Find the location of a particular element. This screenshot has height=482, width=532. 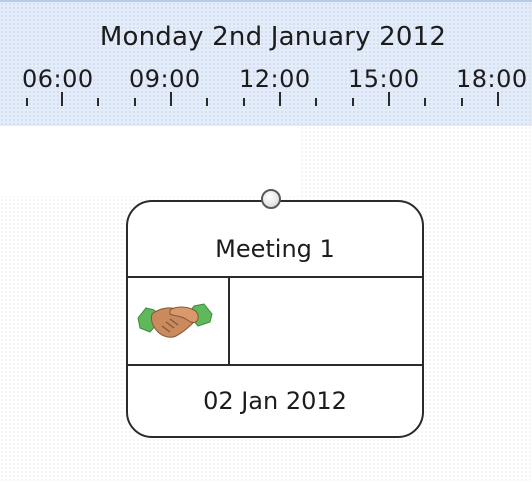

timeline-date-label: Monday 2nd January 2012 is located at coordinates (273, 37).